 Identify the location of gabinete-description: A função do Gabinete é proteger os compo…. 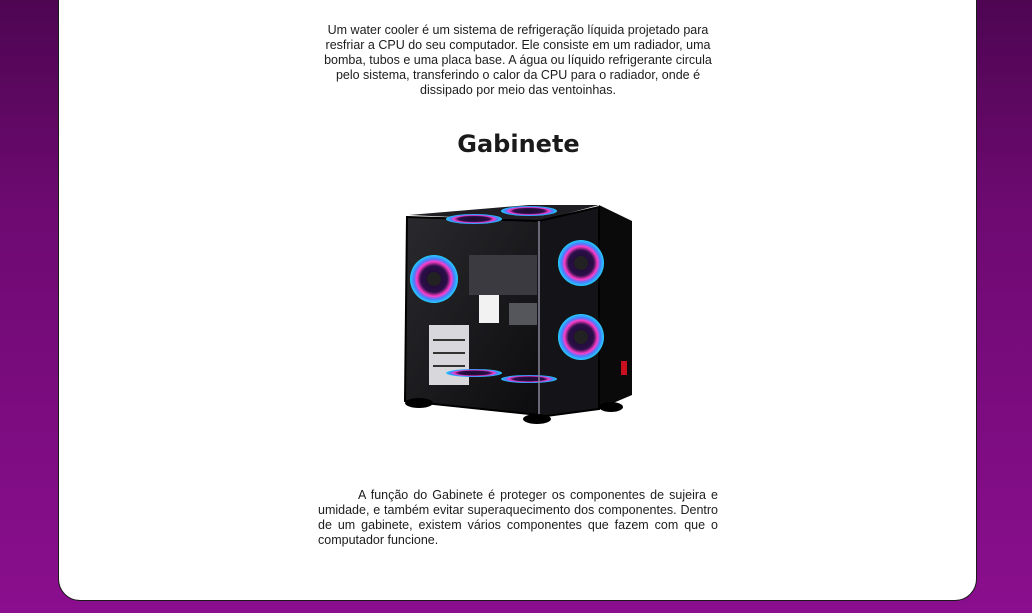
(518, 517).